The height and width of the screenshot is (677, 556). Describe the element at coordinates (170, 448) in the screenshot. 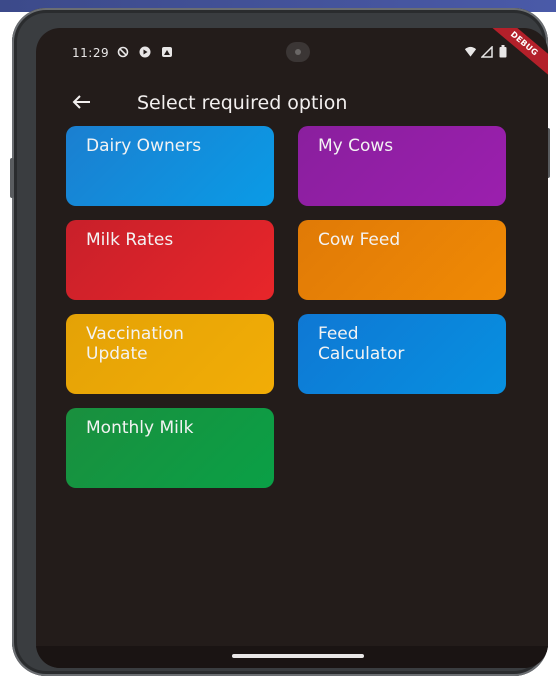

I see `tile-monthly-milk: Monthly Milk` at that location.